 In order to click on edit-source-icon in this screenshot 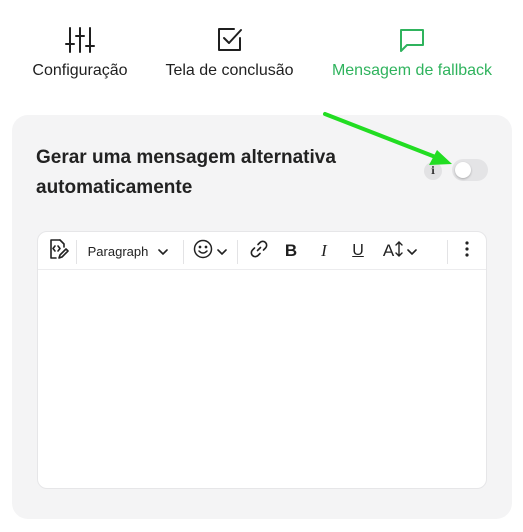, I will do `click(58, 251)`.